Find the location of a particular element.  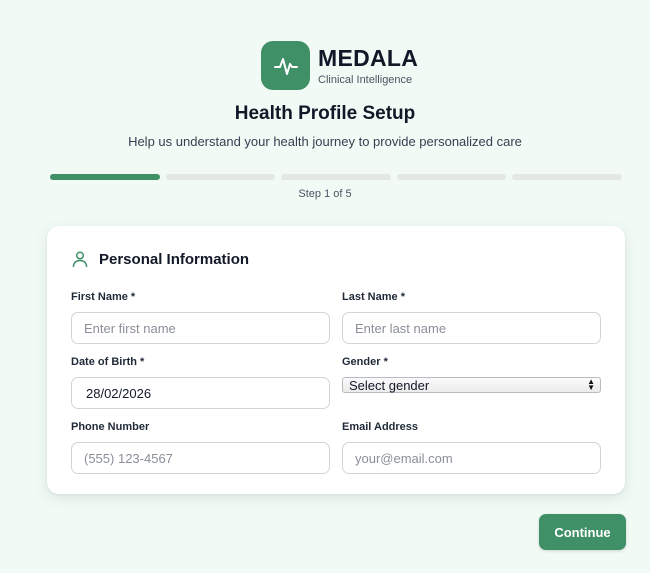

email-input: your@email.com is located at coordinates (471, 458).